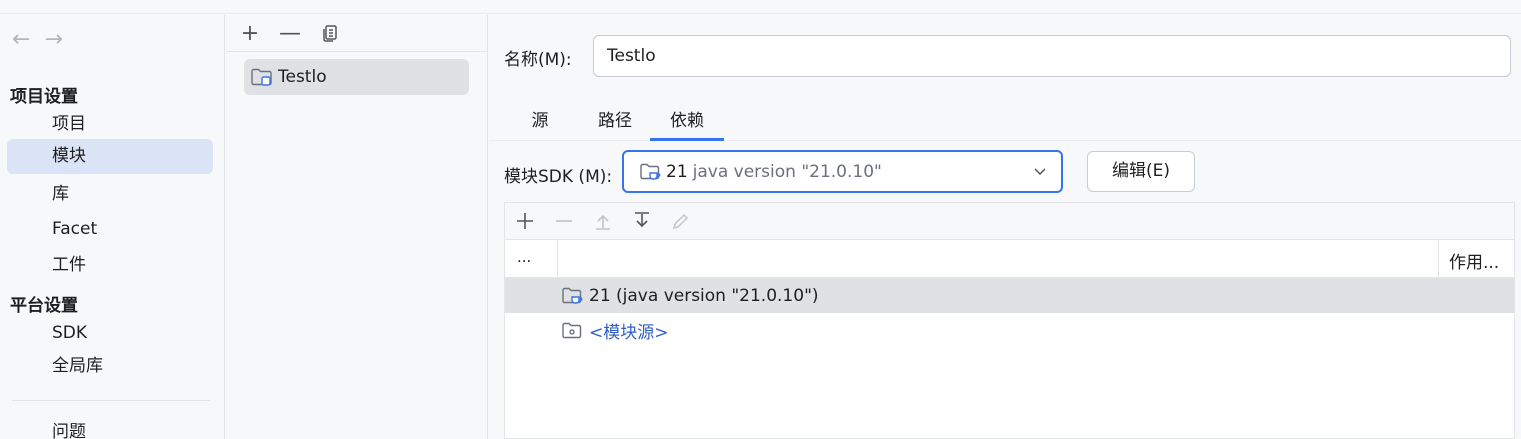 This screenshot has height=439, width=1521. Describe the element at coordinates (538, 60) in the screenshot. I see `name-label: 名称(M):` at that location.